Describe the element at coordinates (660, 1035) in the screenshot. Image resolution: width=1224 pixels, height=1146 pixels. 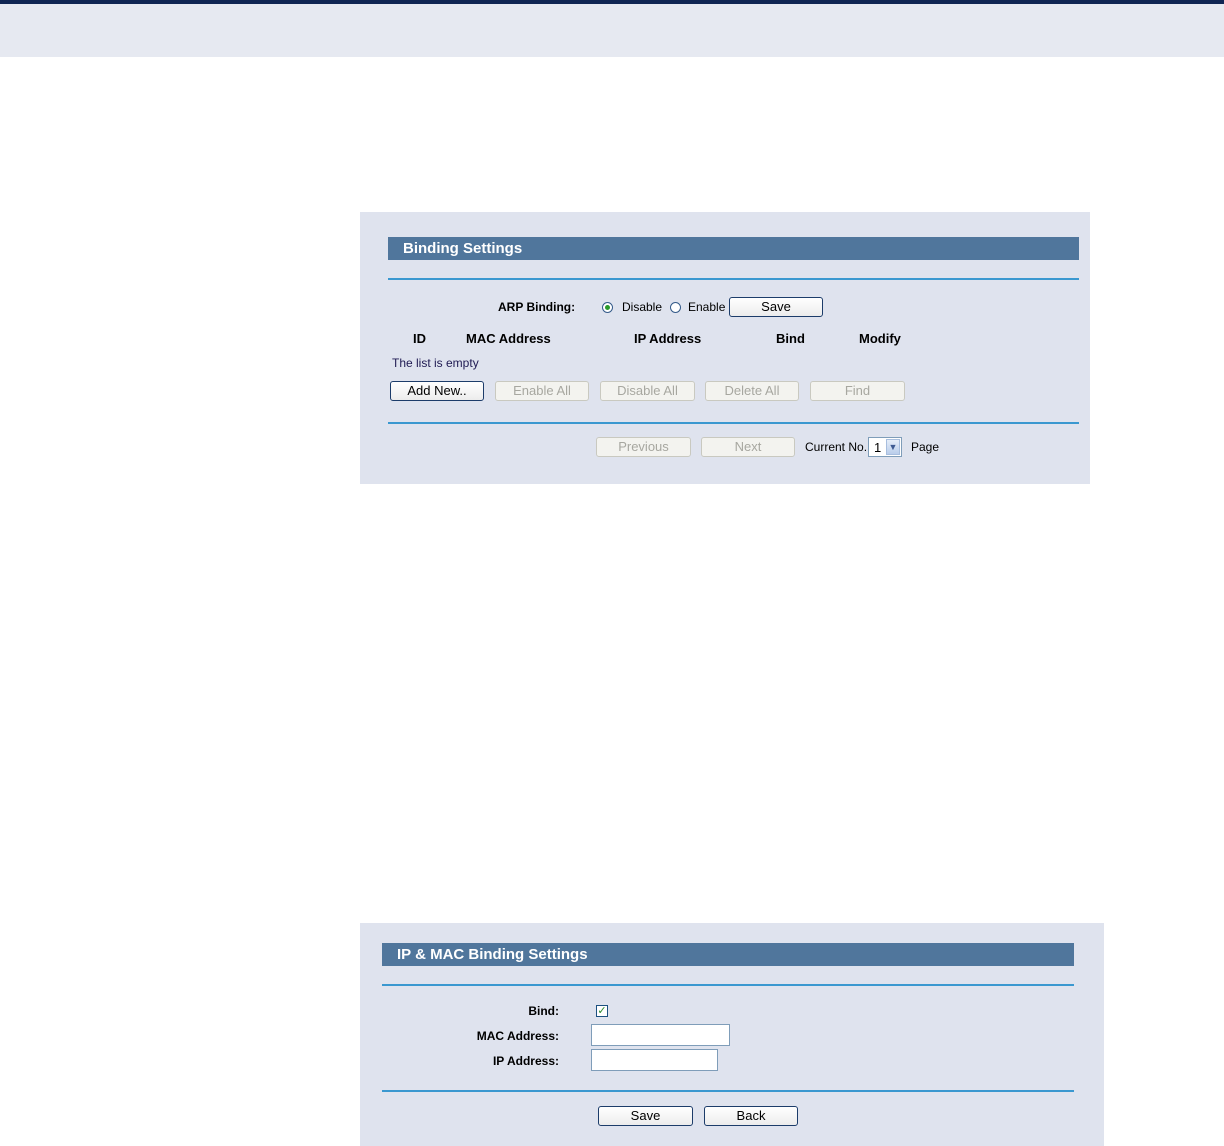
I see `mac-address-input` at that location.